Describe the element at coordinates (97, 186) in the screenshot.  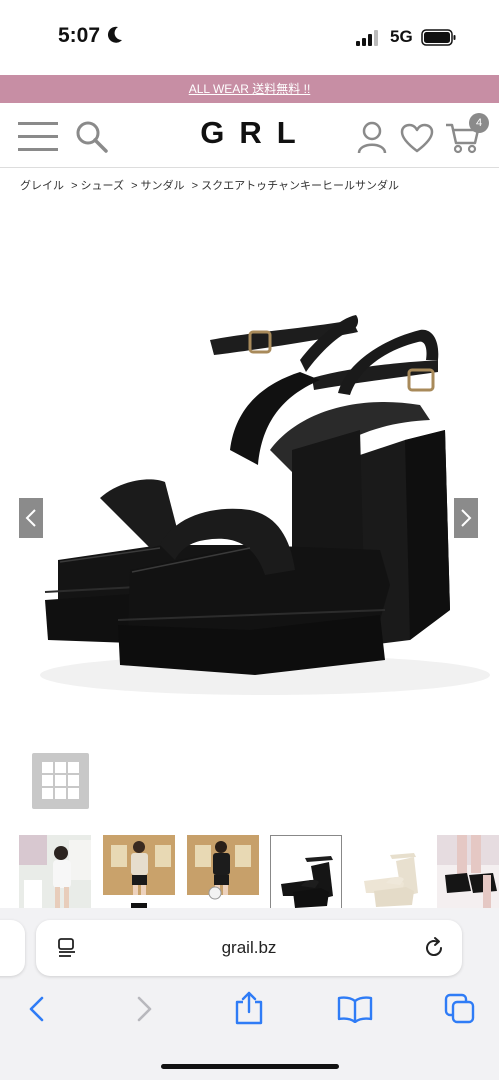
I see `breadcrumb-item: > シューズ` at that location.